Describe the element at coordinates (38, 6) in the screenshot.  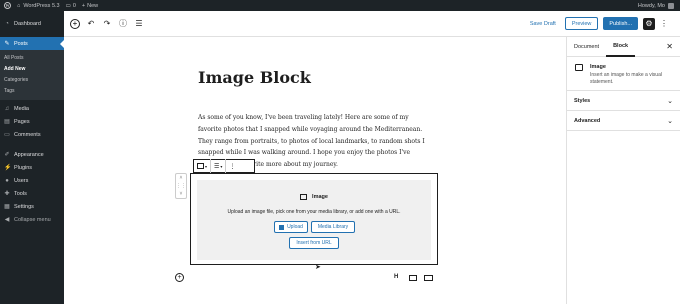
I see `site-name-link: ⌂ WordPress 5.3` at that location.